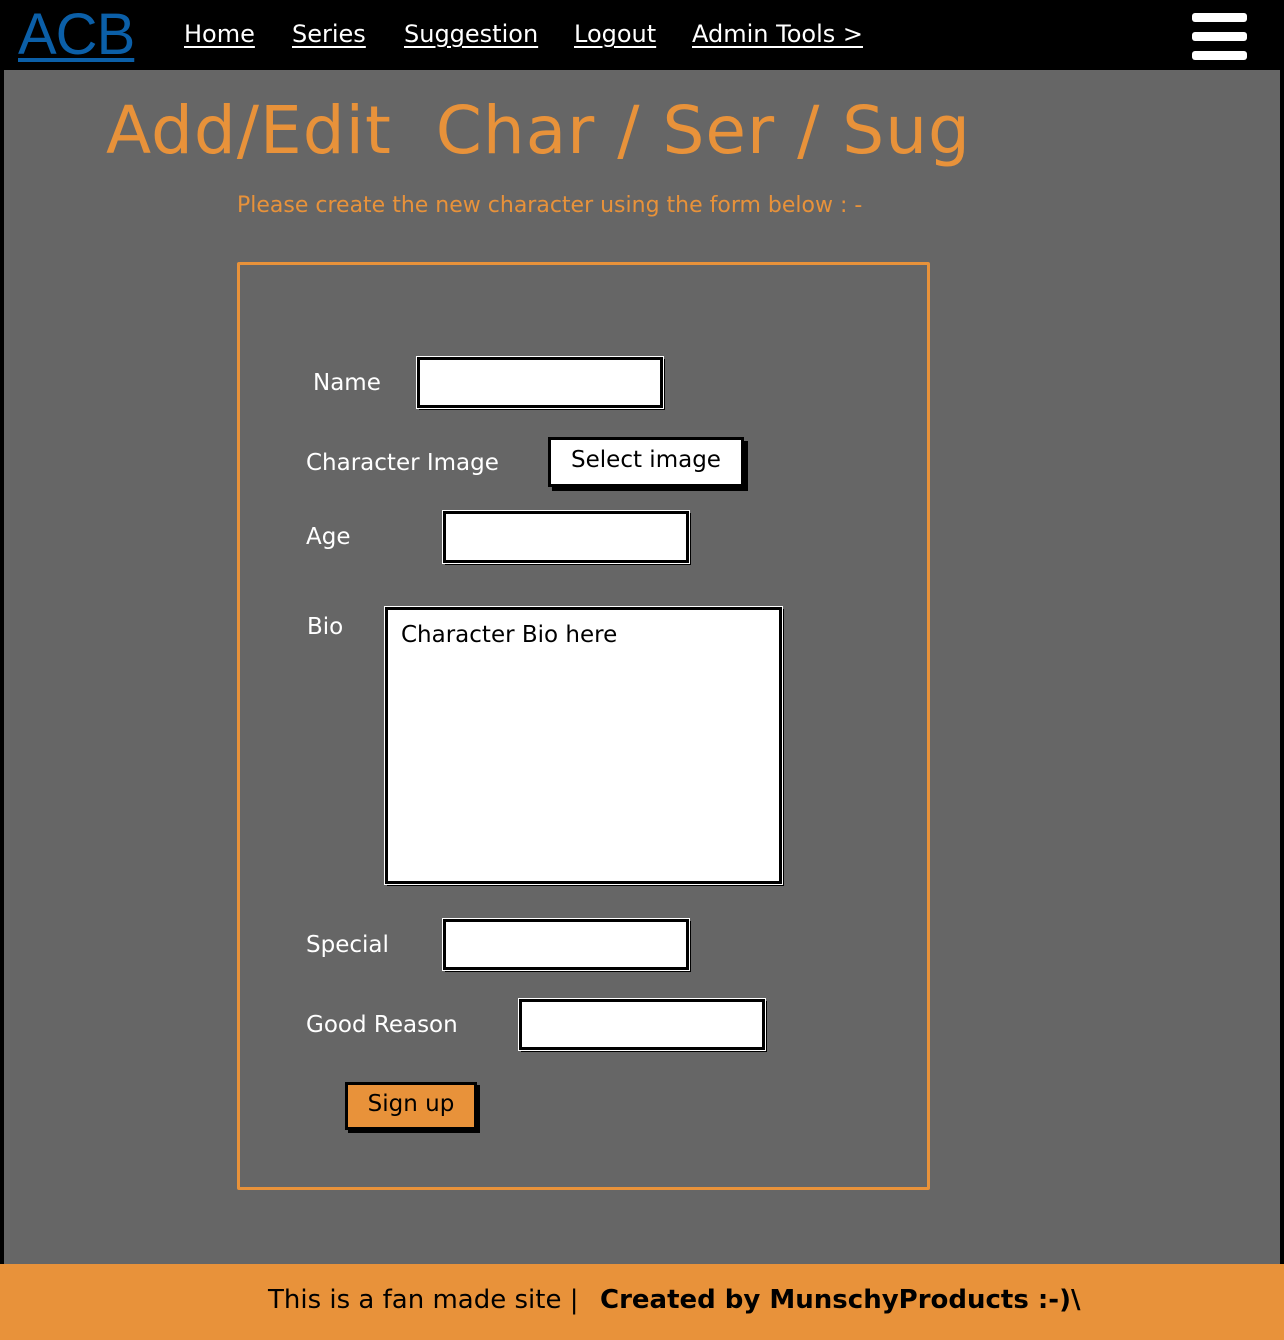 The height and width of the screenshot is (1340, 1284). Describe the element at coordinates (329, 34) in the screenshot. I see `nav-series-link: Series` at that location.